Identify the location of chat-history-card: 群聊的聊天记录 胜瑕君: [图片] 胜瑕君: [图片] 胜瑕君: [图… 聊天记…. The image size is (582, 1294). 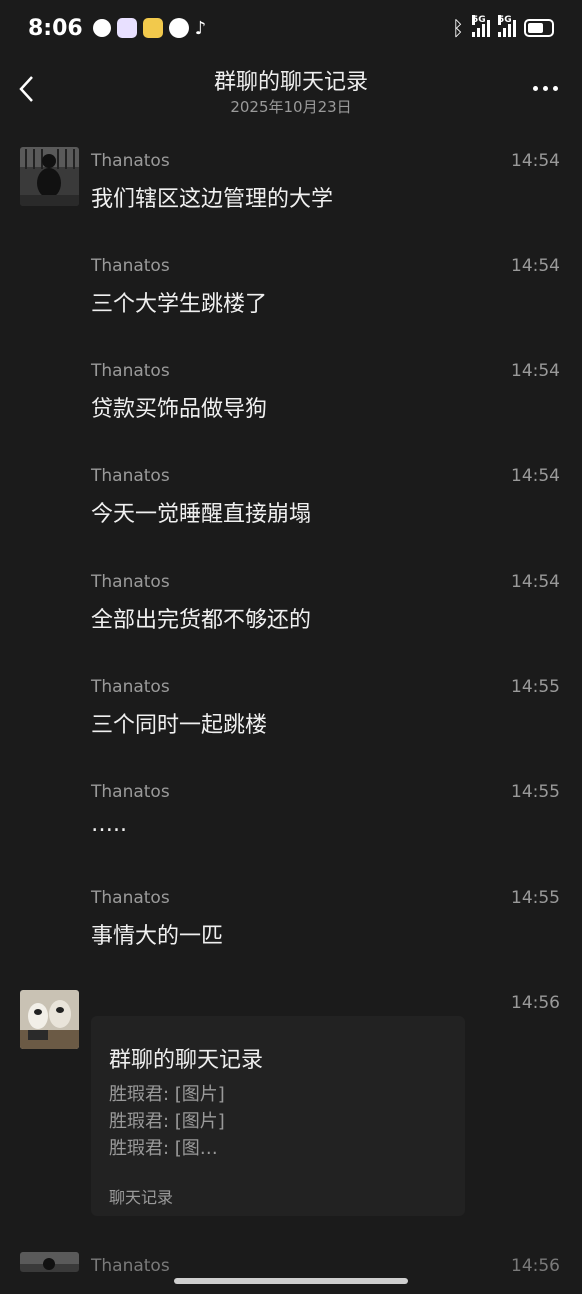
(278, 1116).